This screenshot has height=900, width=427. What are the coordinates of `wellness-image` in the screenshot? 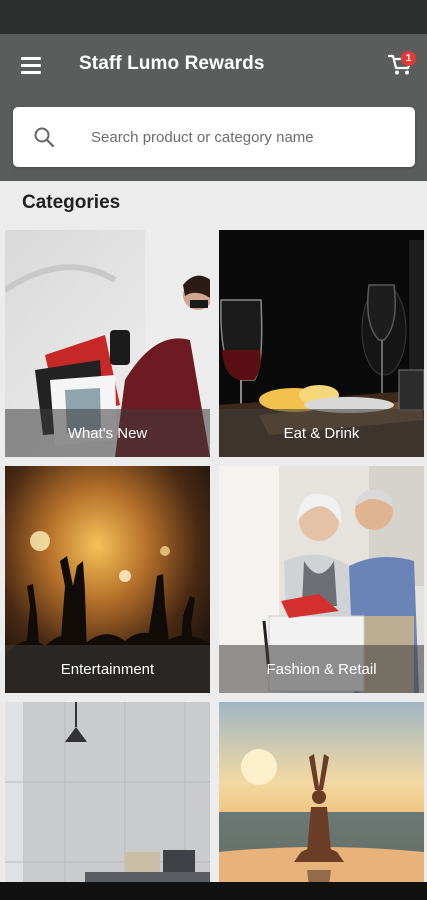 It's located at (321, 792).